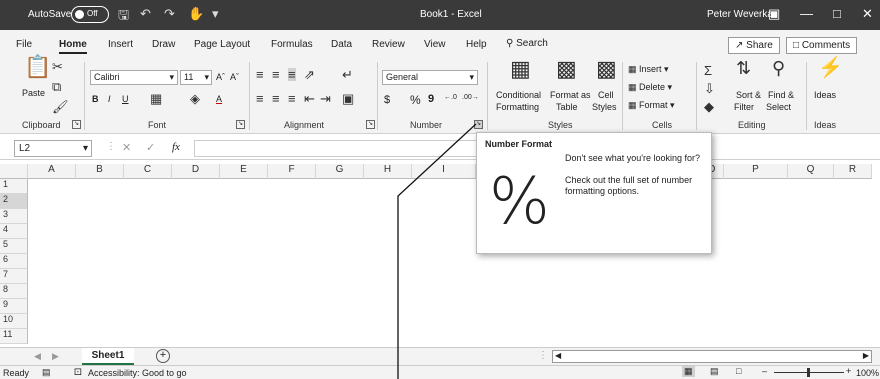 This screenshot has width=880, height=379. What do you see at coordinates (78, 372) in the screenshot?
I see `accessibility-icon: ⚀` at bounding box center [78, 372].